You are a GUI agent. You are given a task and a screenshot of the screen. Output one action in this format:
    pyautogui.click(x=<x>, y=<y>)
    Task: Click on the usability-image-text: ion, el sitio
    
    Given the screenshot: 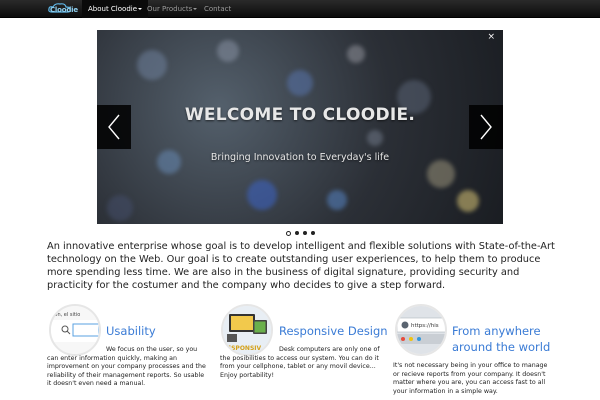 What is the action you would take?
    pyautogui.click(x=66, y=315)
    